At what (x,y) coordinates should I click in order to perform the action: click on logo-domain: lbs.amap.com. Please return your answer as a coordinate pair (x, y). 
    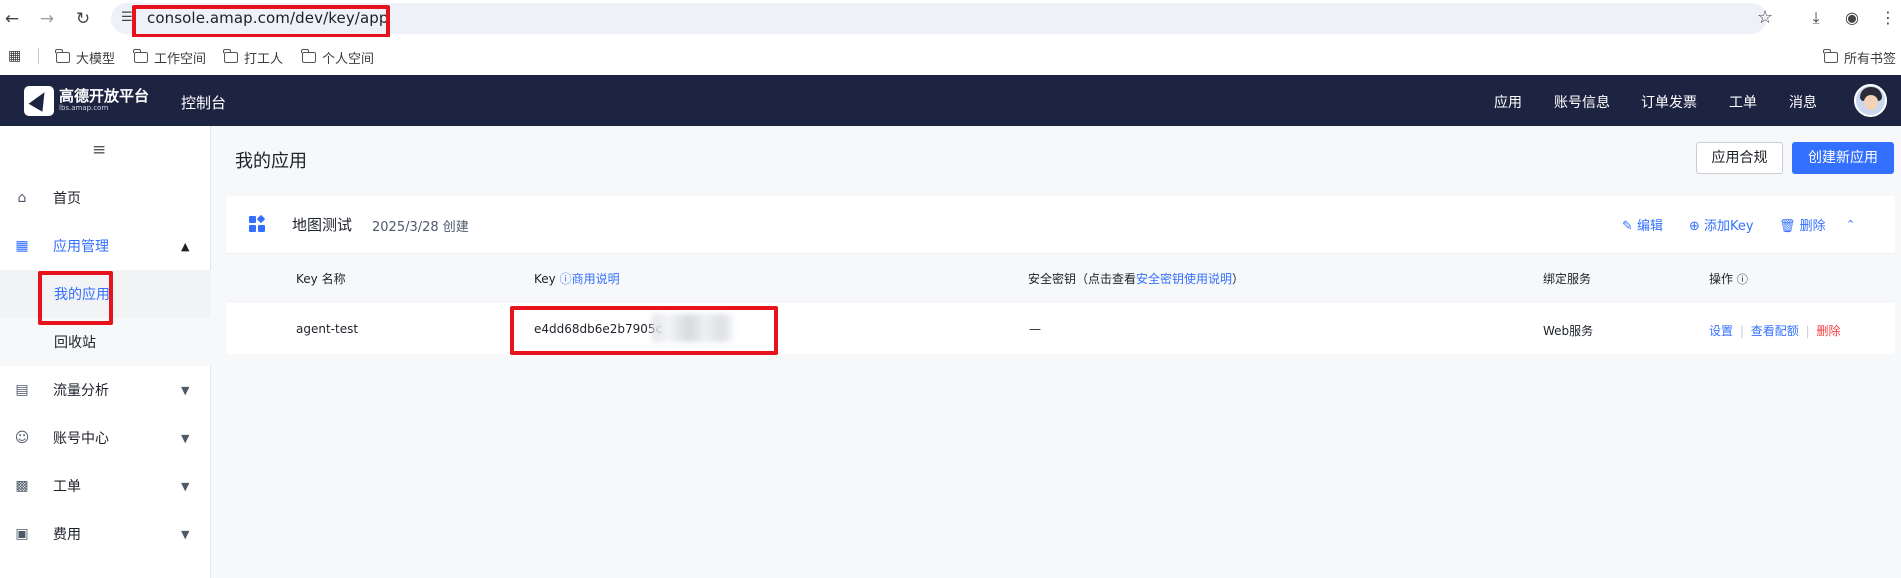
    Looking at the image, I should click on (84, 108).